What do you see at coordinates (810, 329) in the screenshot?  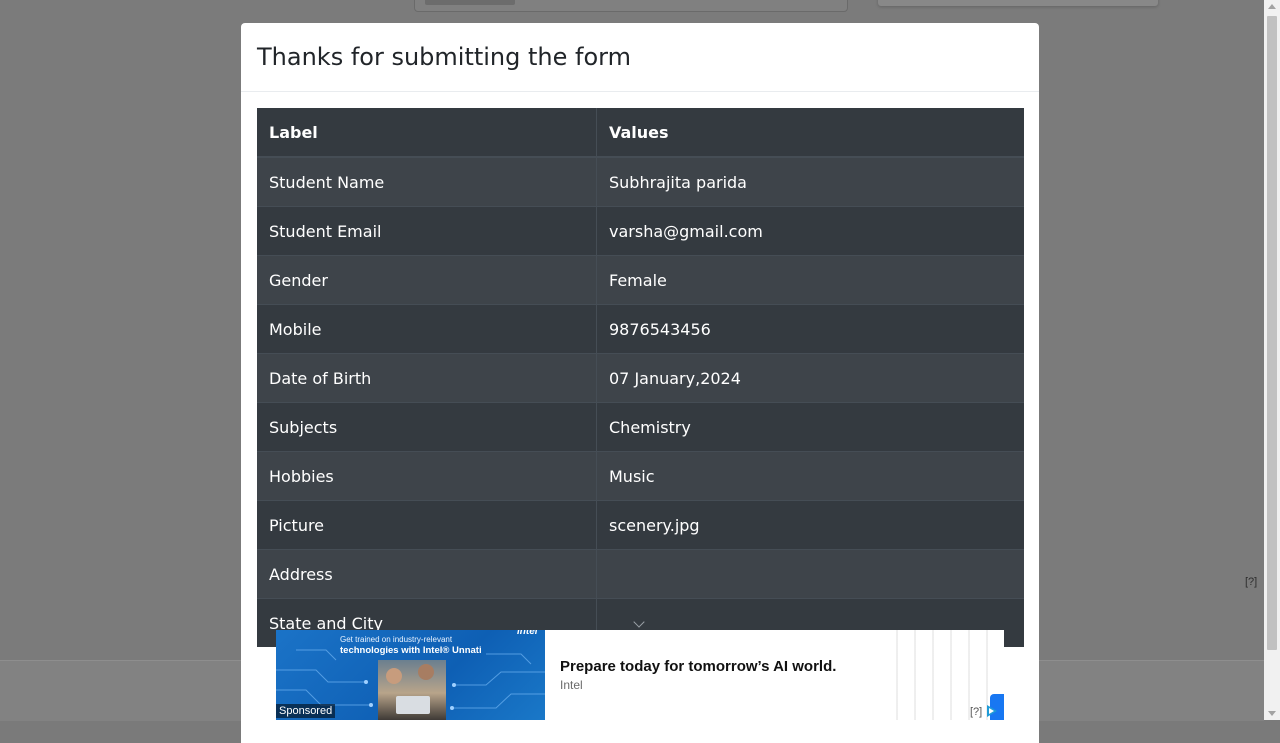 I see `row-value: 9876543456` at bounding box center [810, 329].